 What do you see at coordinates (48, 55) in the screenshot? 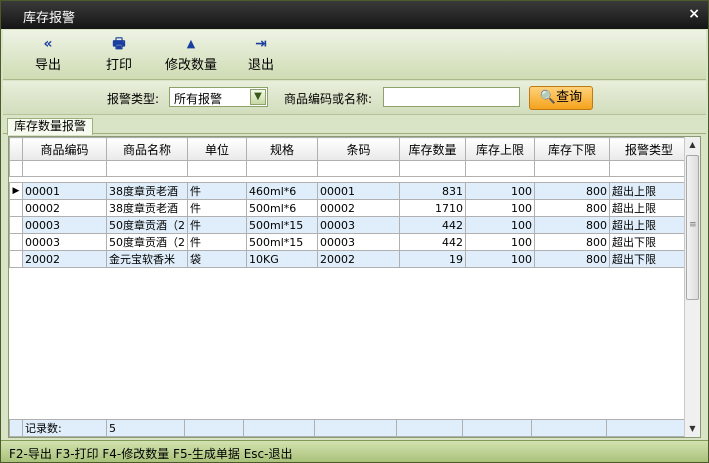
I see `export-button: « 导出` at bounding box center [48, 55].